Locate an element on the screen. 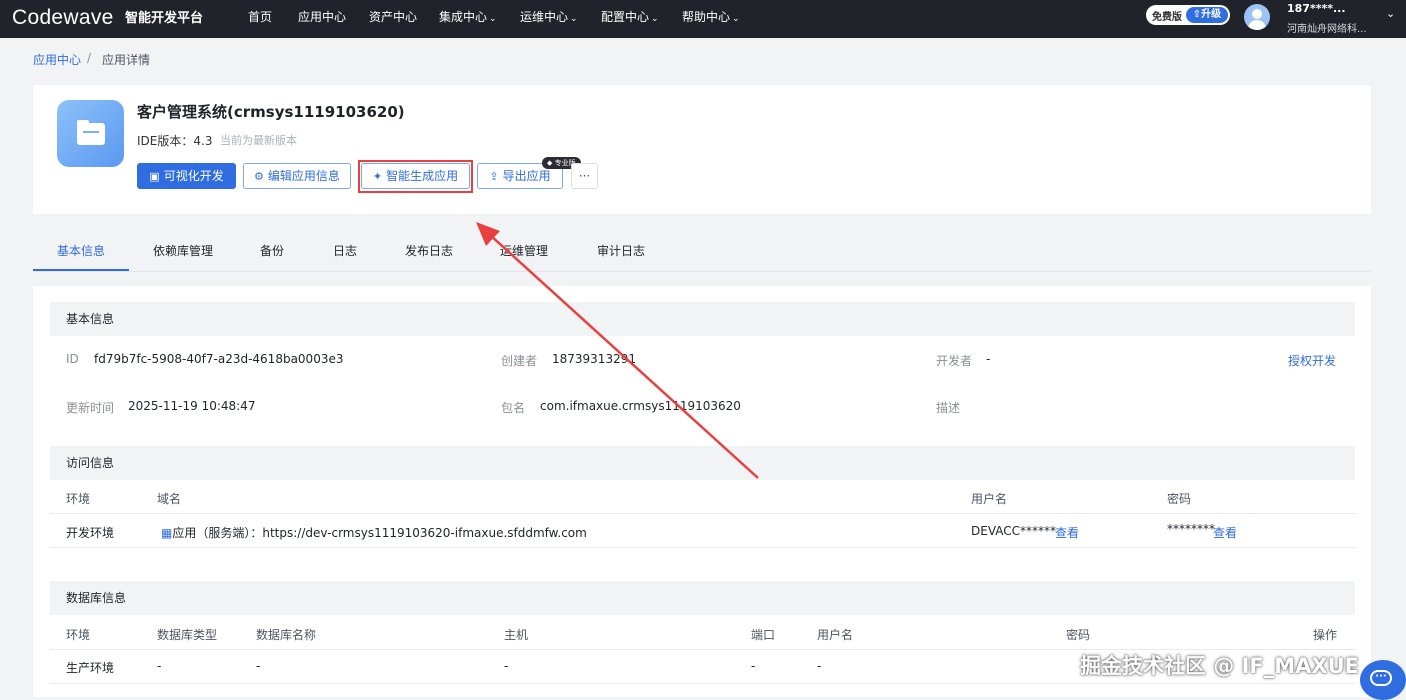 The image size is (1406, 700). chat-bubble-icon: ··· is located at coordinates (1381, 678).